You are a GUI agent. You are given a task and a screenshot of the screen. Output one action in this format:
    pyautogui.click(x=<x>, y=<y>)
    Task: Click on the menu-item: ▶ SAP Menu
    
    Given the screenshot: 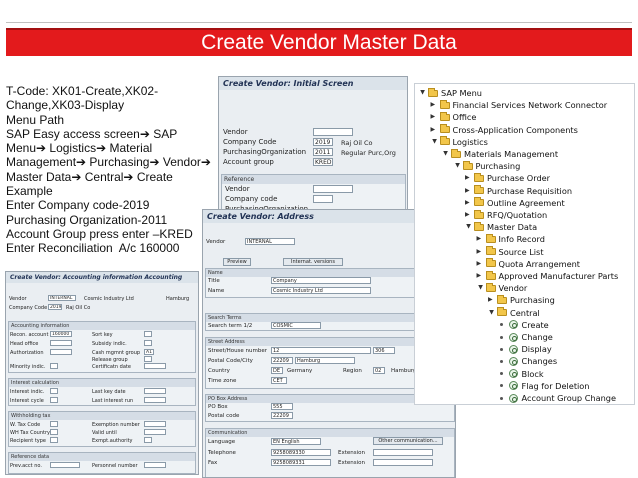 What is the action you would take?
    pyautogui.click(x=450, y=93)
    